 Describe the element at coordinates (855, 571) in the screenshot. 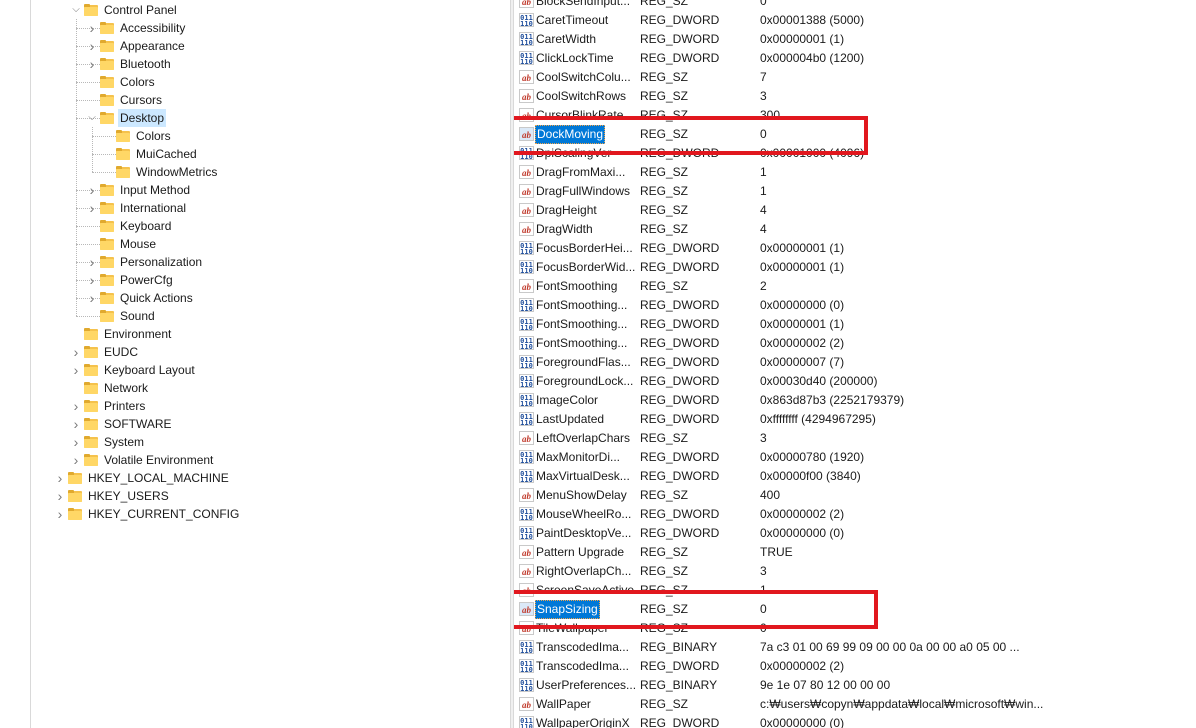

I see `value-row: ab RightOverlapCh... REG_SZ 3` at that location.